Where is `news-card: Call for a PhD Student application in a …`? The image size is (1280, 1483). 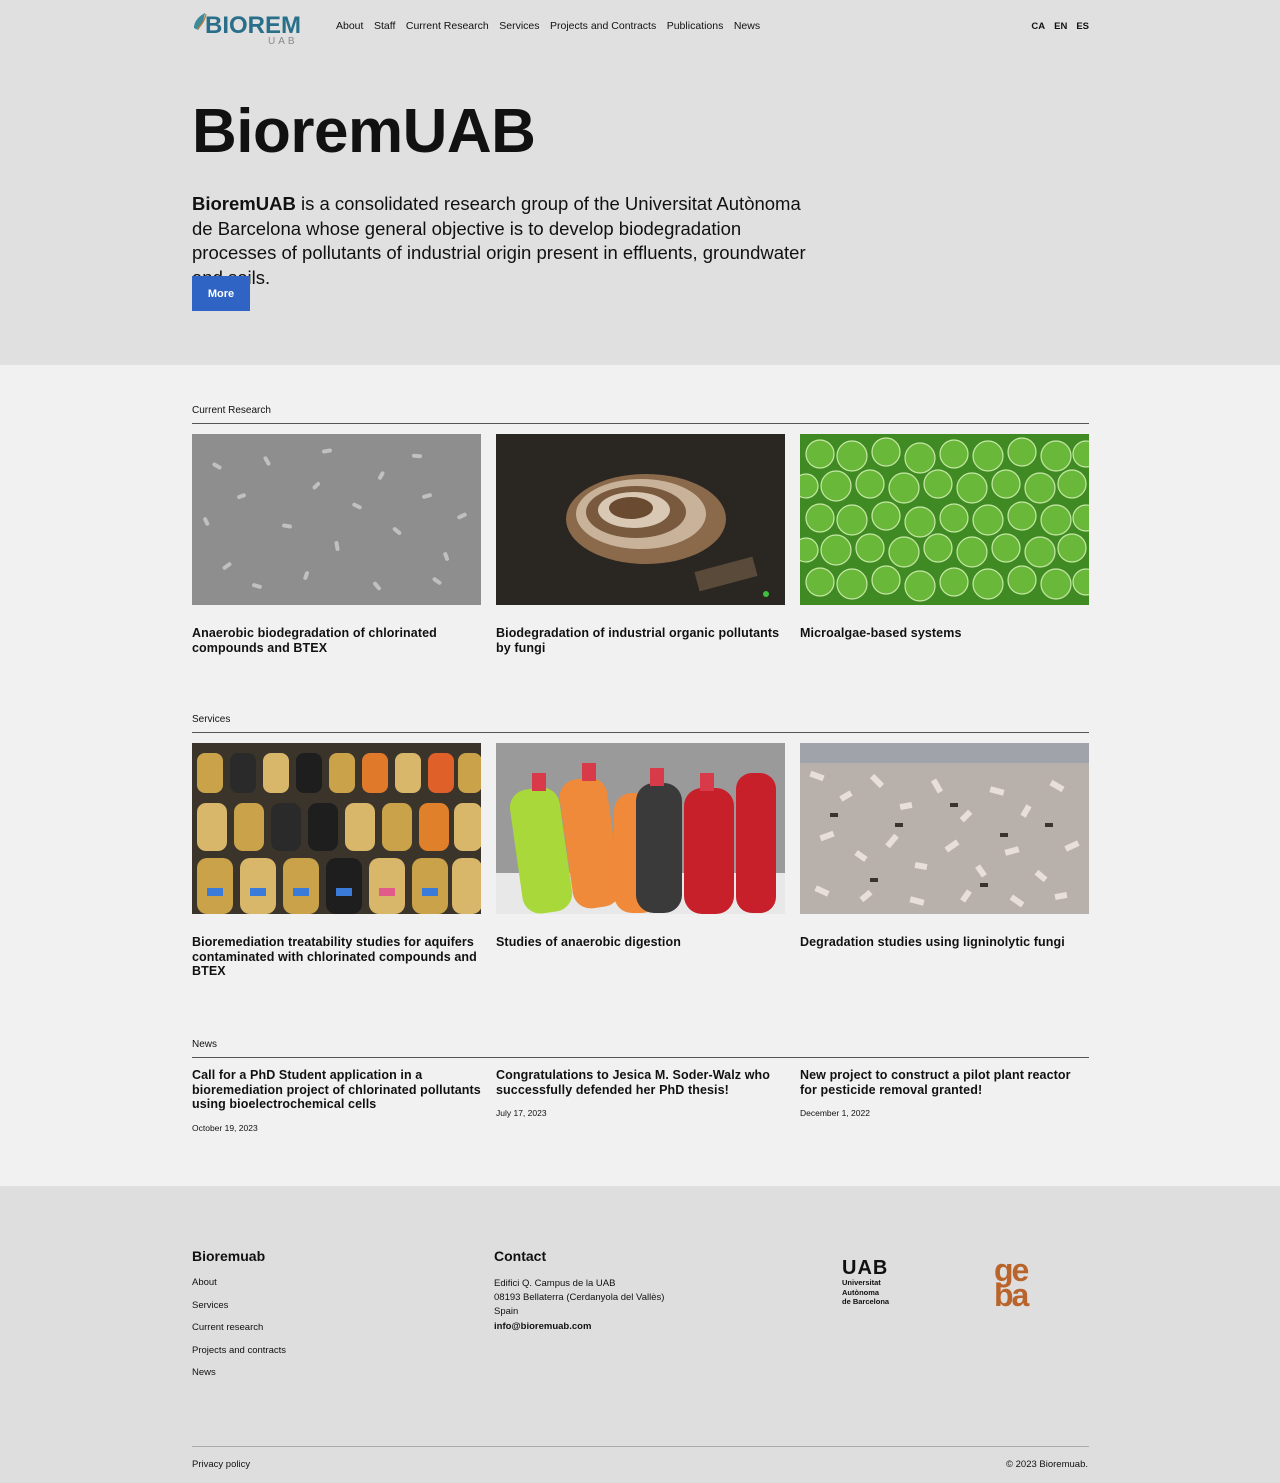 news-card: Call for a PhD Student application in a … is located at coordinates (336, 1100).